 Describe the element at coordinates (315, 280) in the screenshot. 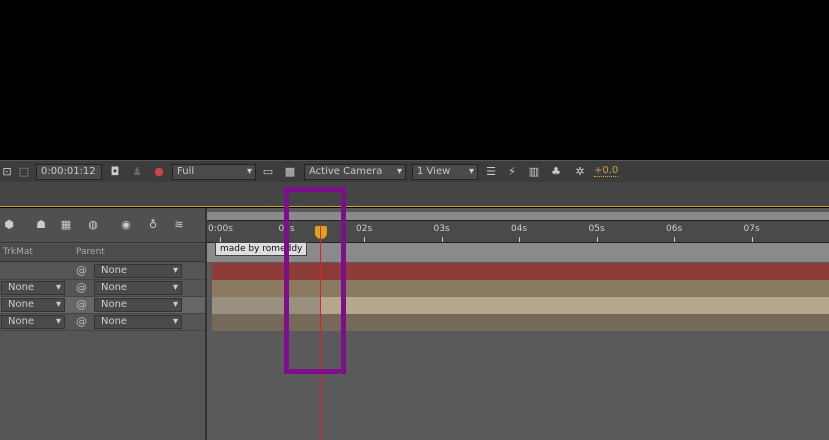

I see `highlight-rectangle` at that location.